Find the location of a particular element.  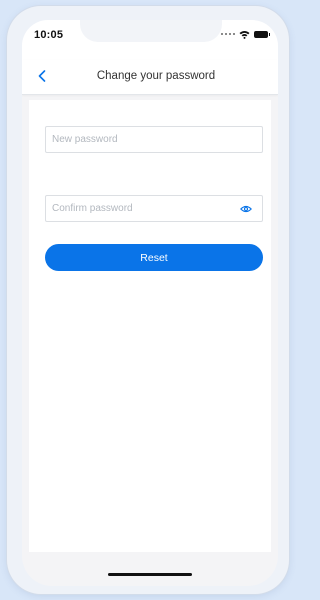

back-button is located at coordinates (42, 76).